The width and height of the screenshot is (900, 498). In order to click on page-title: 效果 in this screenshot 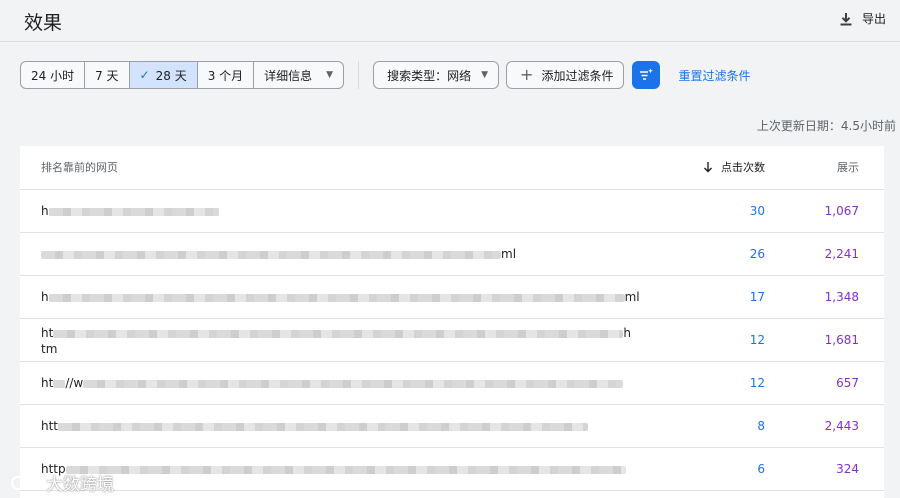, I will do `click(43, 23)`.